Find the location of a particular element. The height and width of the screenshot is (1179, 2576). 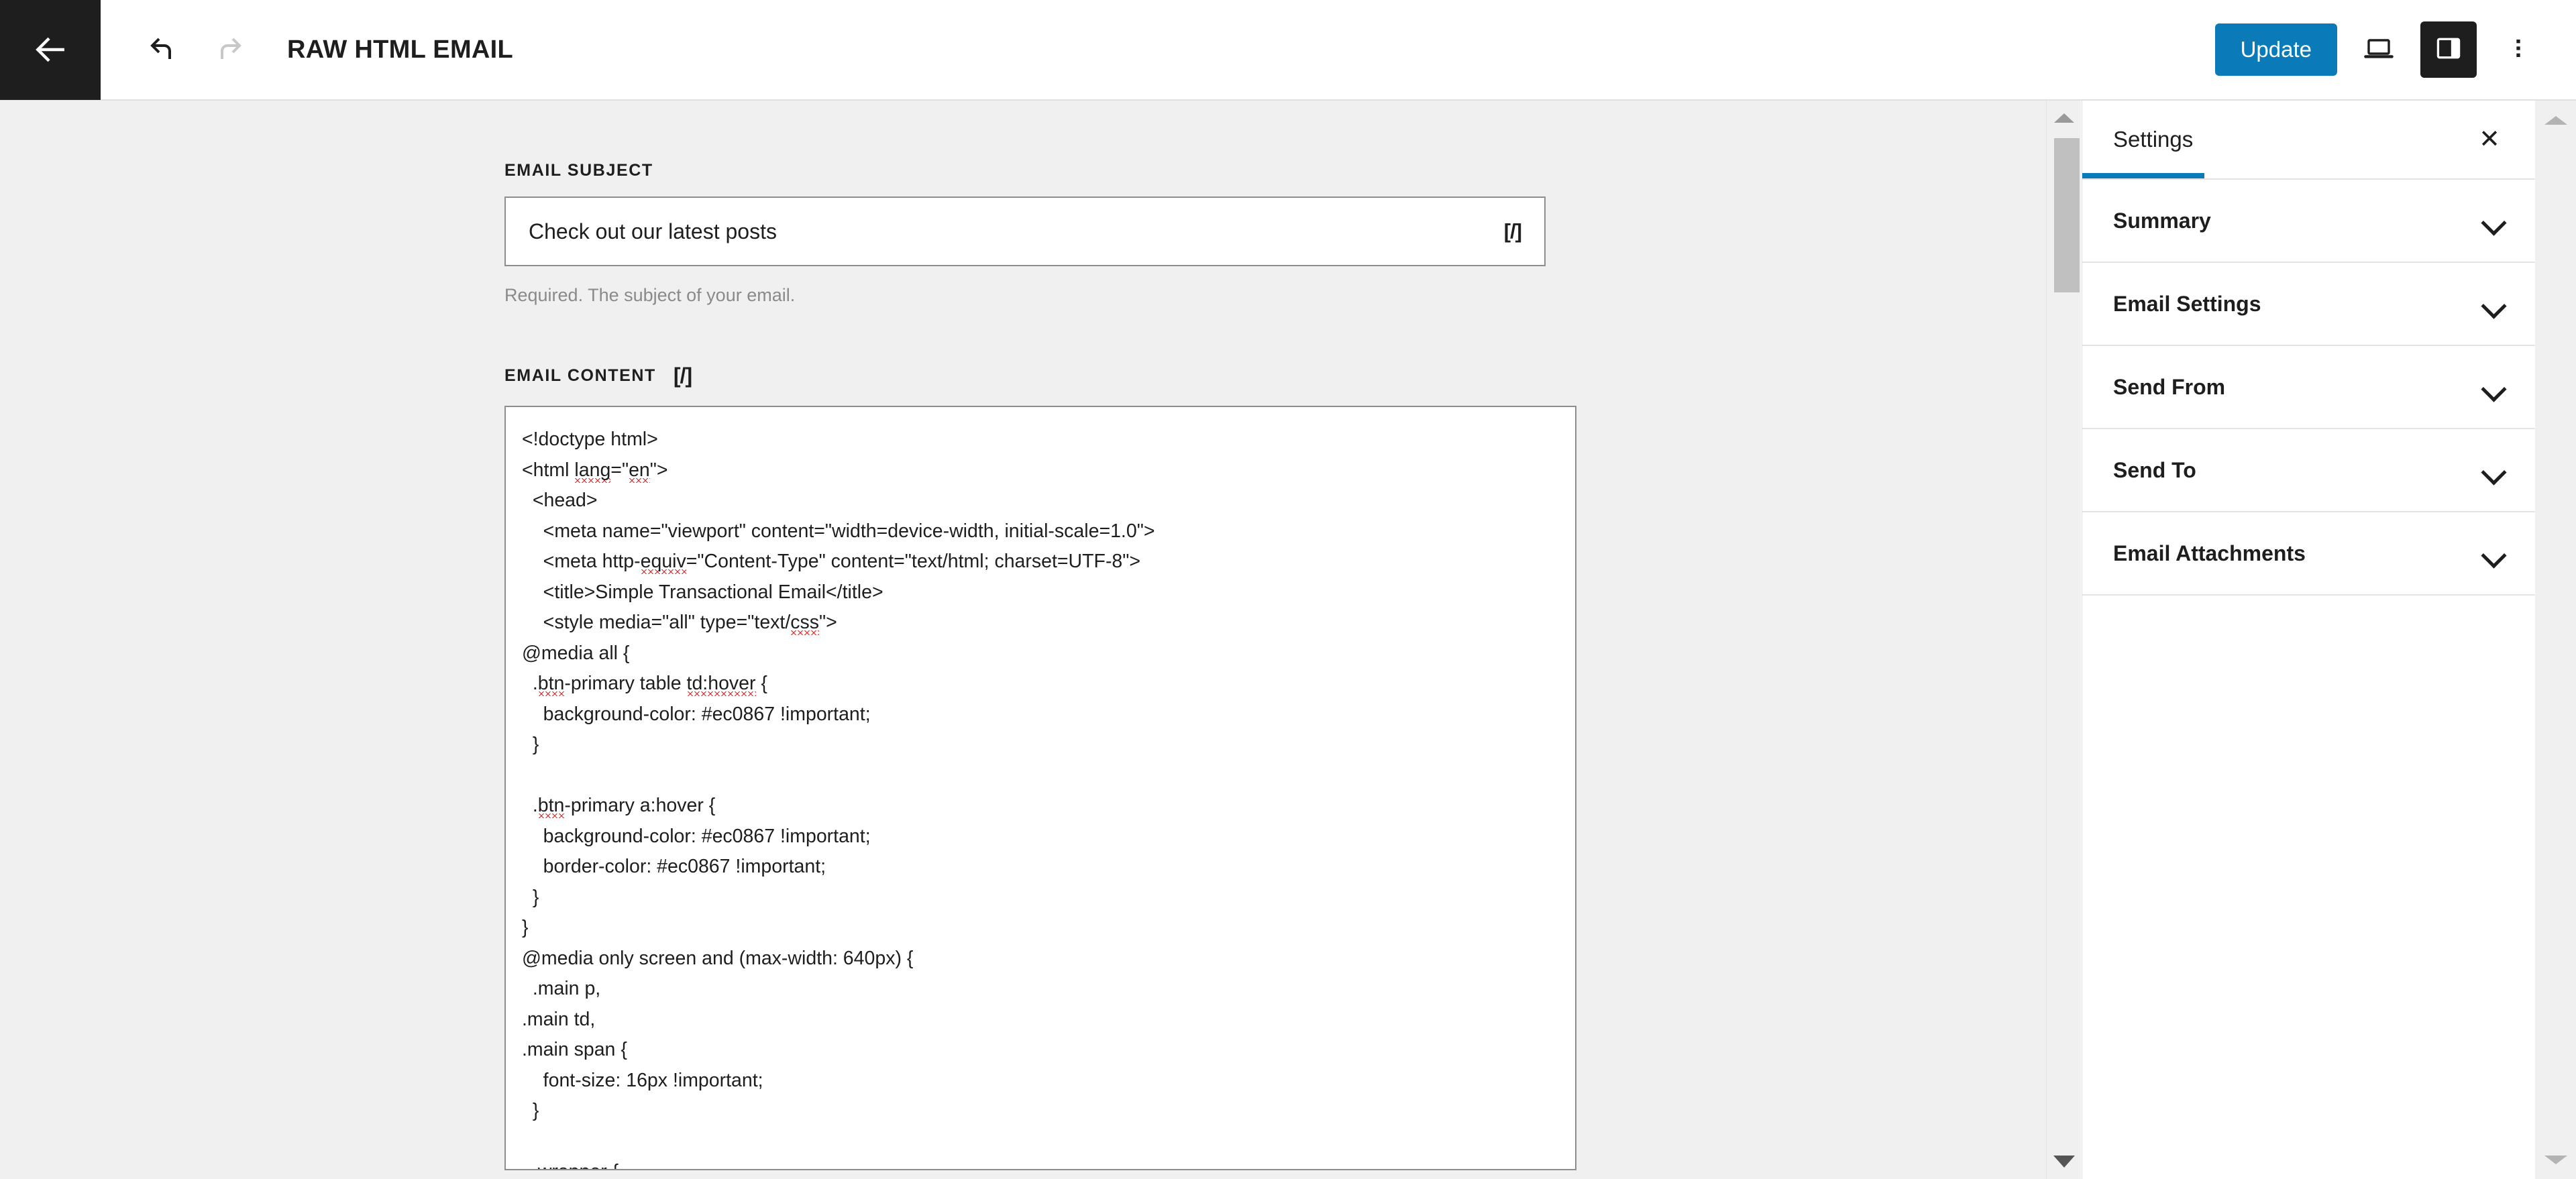

more-options-button is located at coordinates (2518, 49).